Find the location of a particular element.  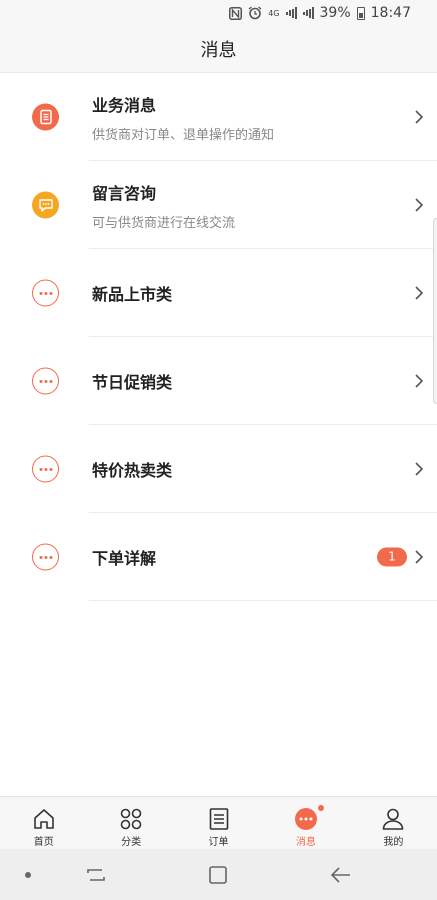

home-button-icon is located at coordinates (218, 874).